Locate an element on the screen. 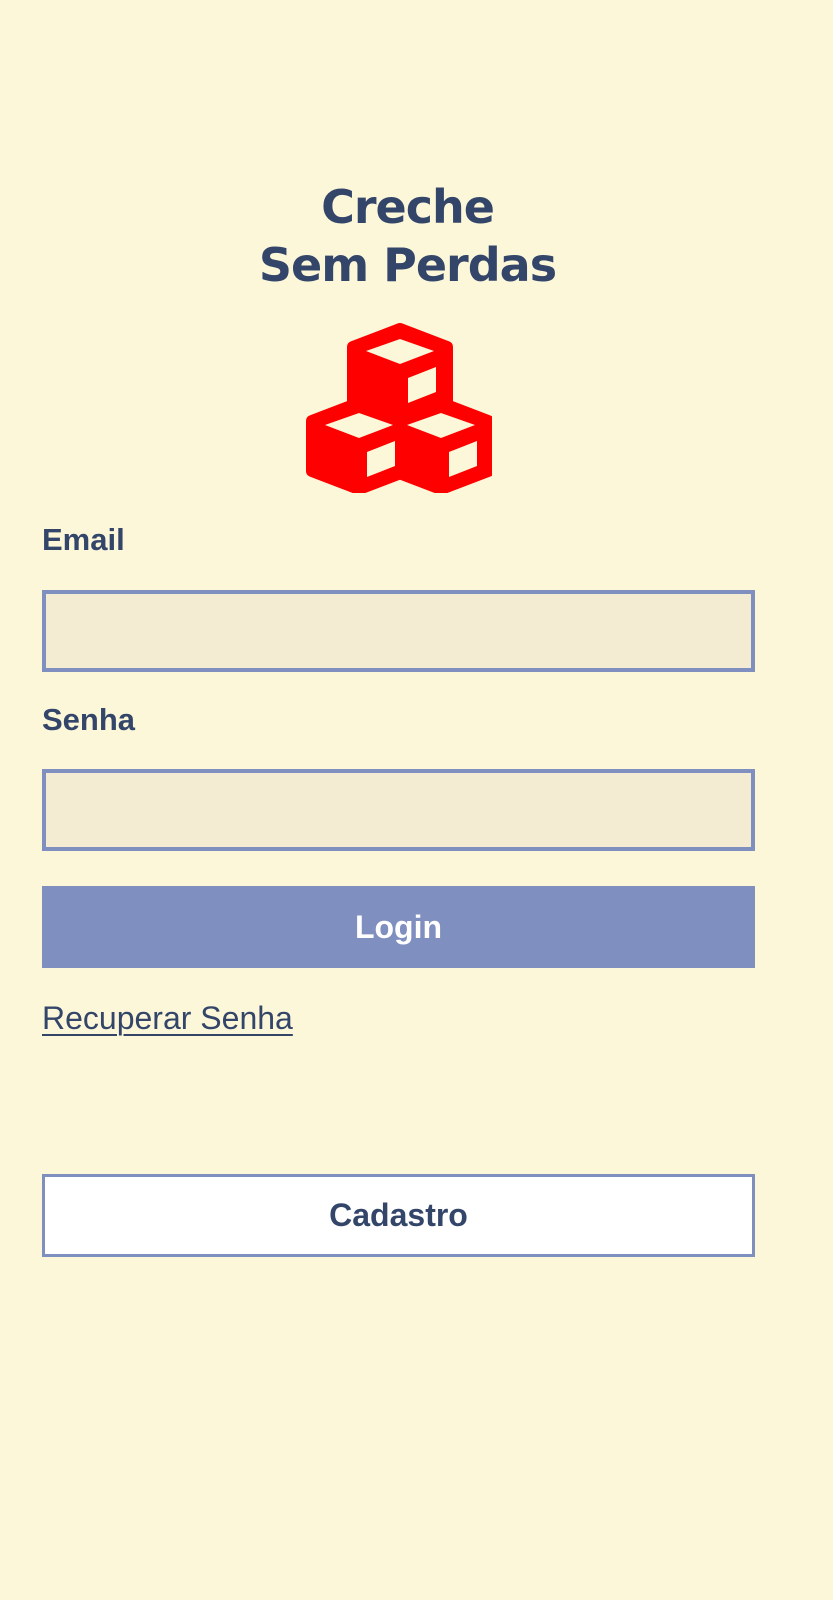 This screenshot has width=833, height=1600. email-label: Email is located at coordinates (83, 539).